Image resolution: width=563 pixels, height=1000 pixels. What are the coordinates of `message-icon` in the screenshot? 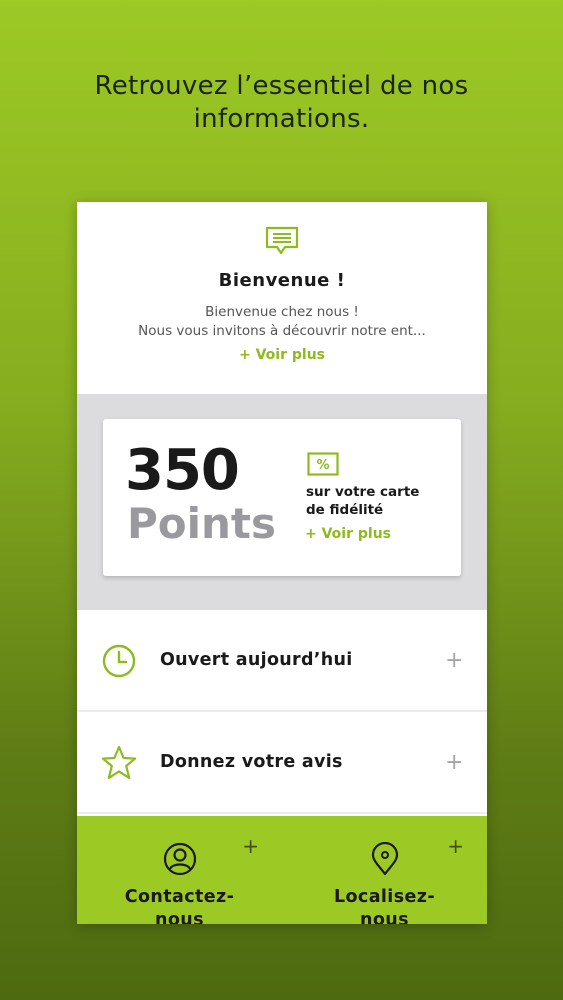 It's located at (282, 240).